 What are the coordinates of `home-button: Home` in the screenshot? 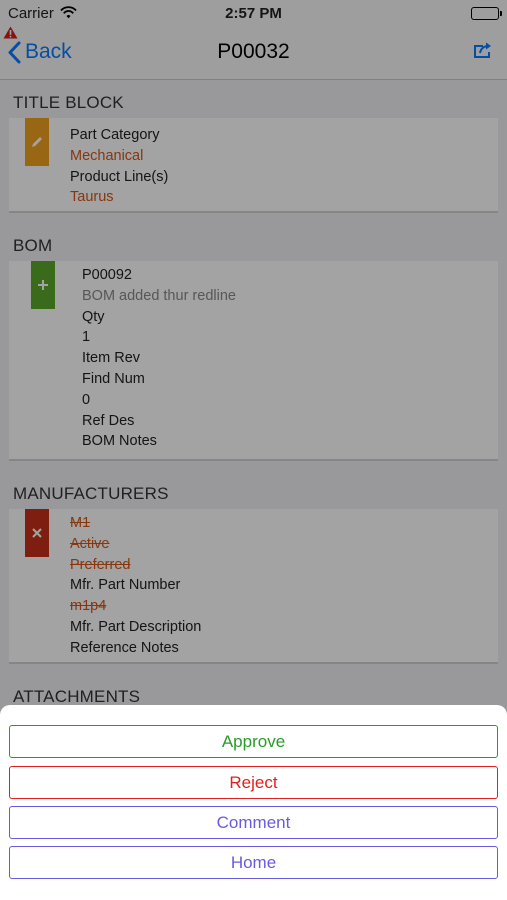 It's located at (253, 862).